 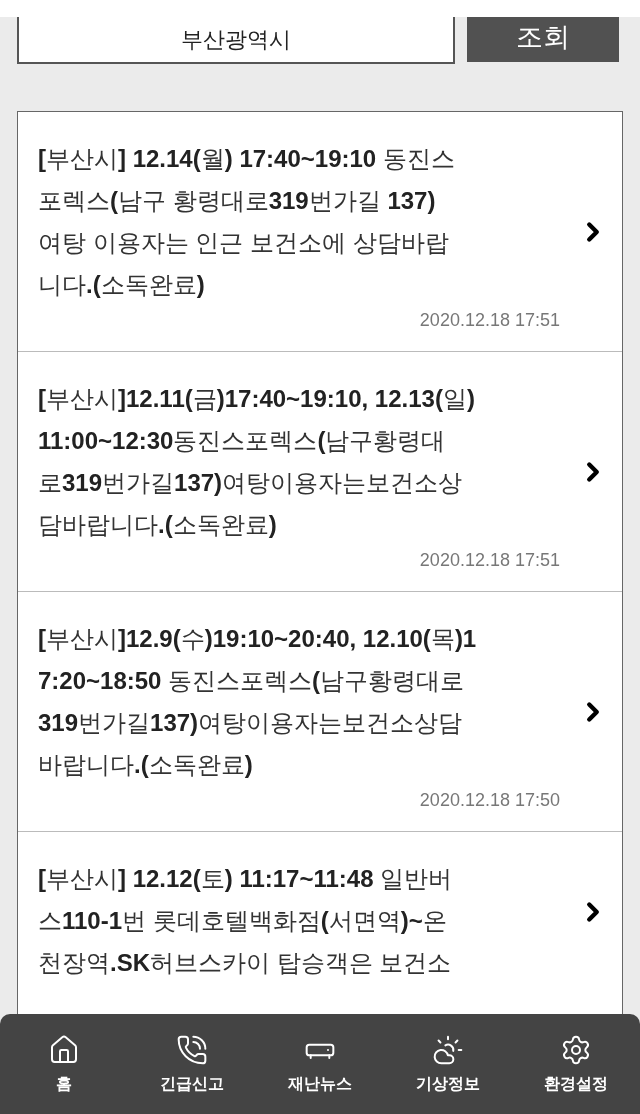 I want to click on sun-cloud-icon, so click(x=448, y=1049).